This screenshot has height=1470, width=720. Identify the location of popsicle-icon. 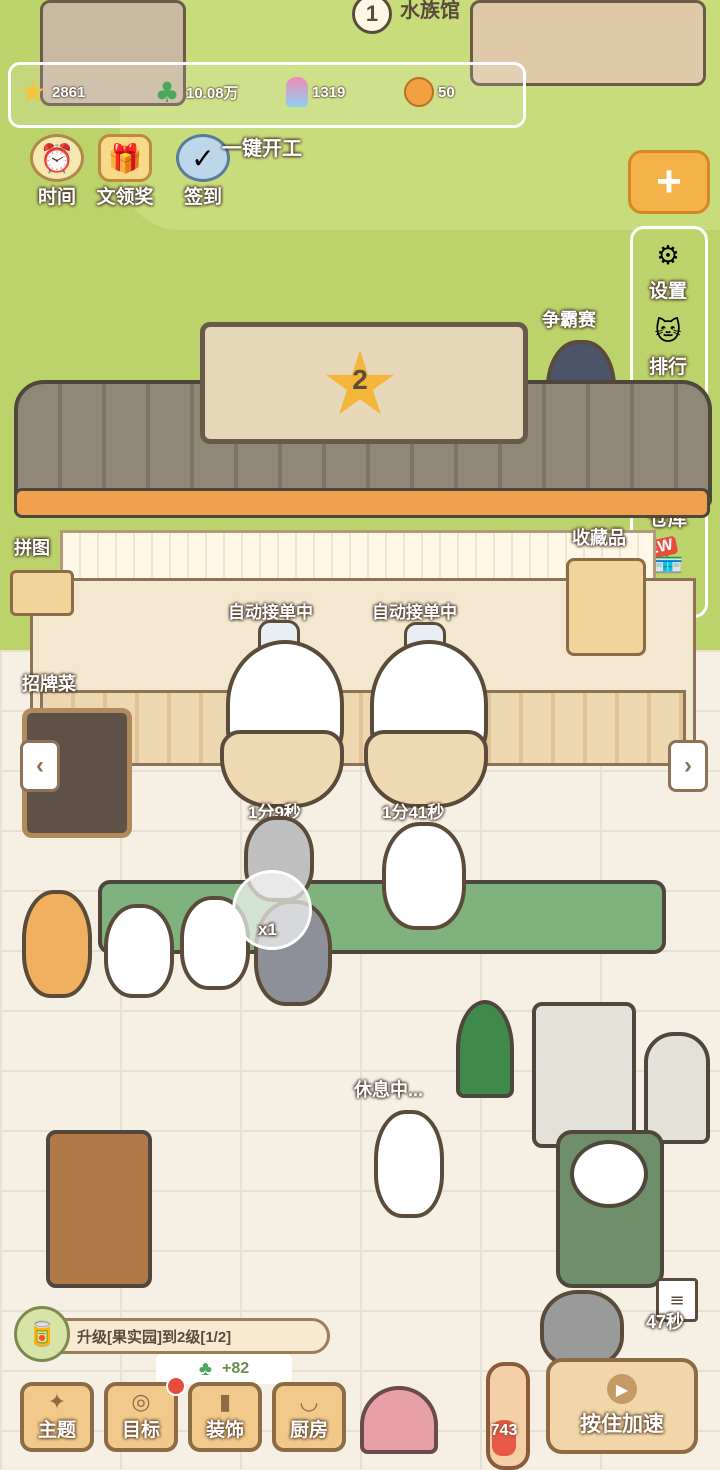
(297, 92).